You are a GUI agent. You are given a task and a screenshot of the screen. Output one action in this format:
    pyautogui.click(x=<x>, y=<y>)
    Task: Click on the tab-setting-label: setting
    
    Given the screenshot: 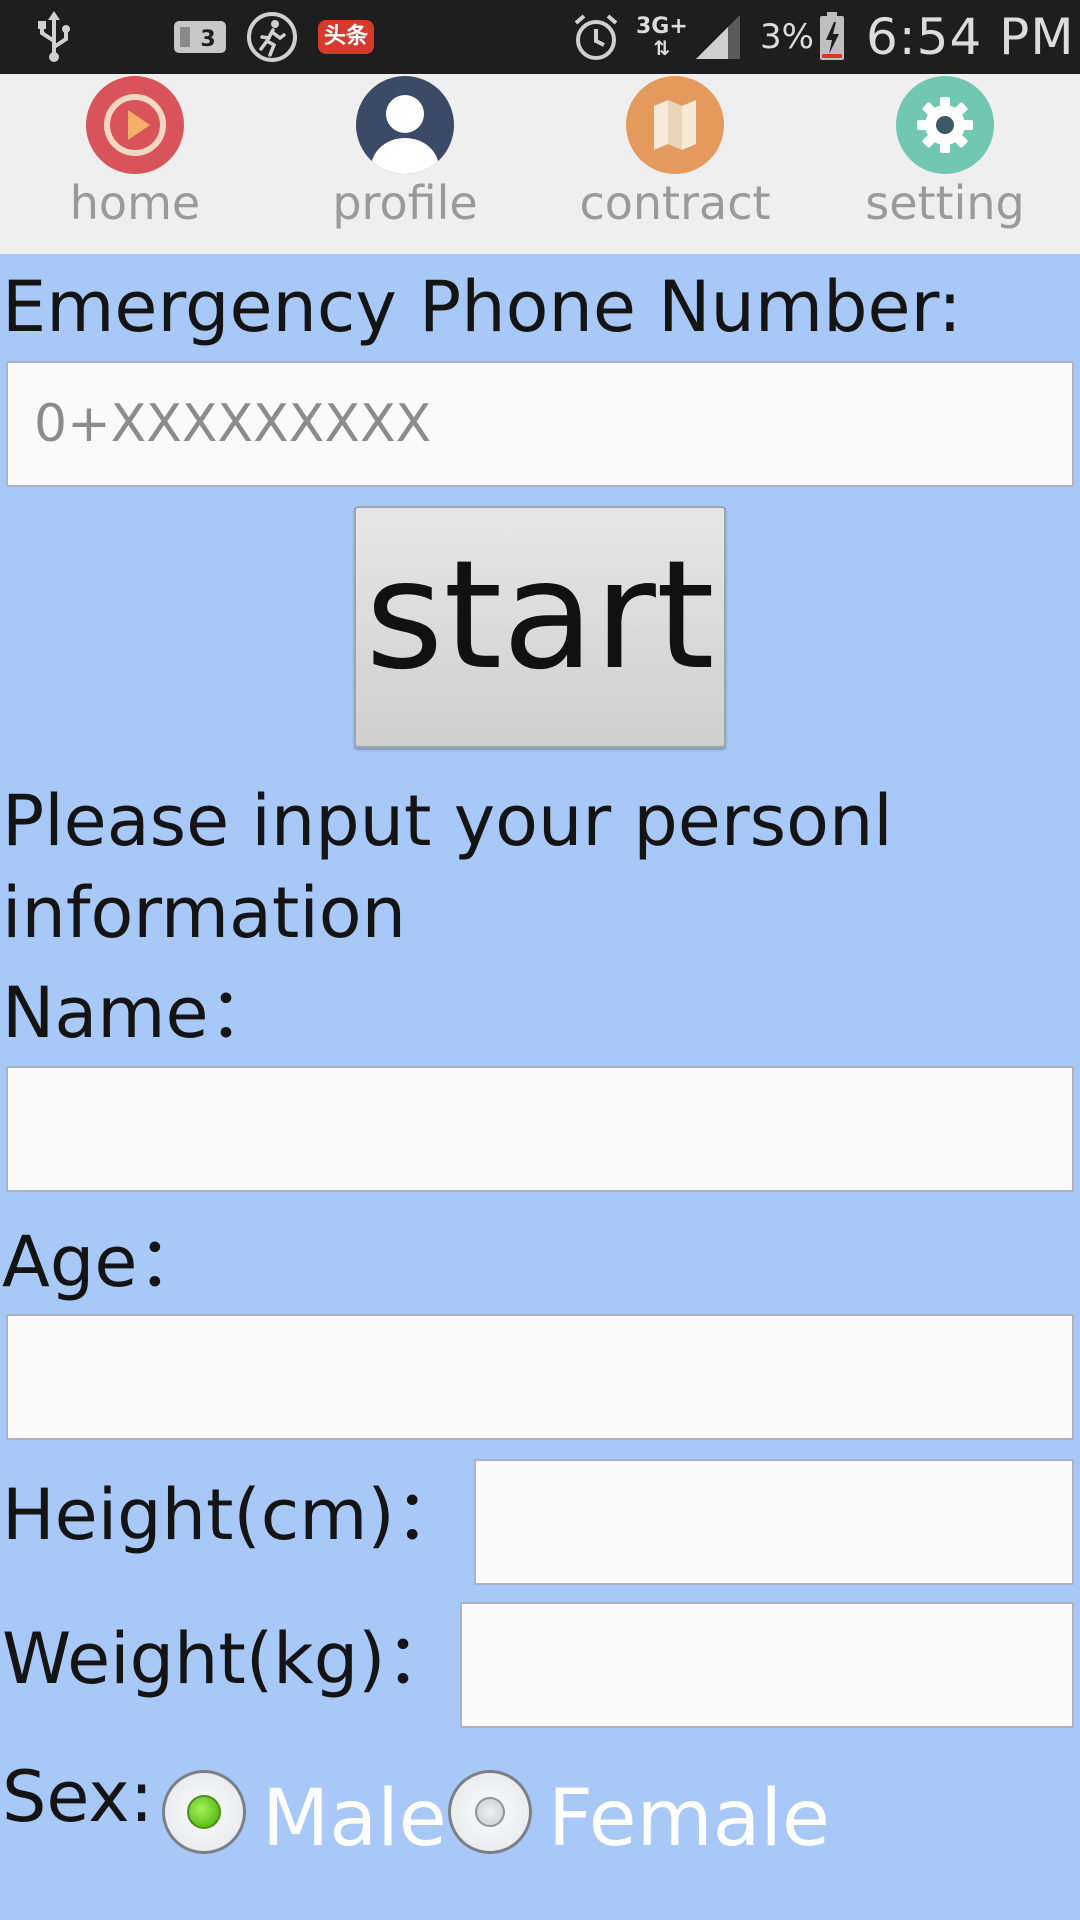 What is the action you would take?
    pyautogui.click(x=945, y=203)
    